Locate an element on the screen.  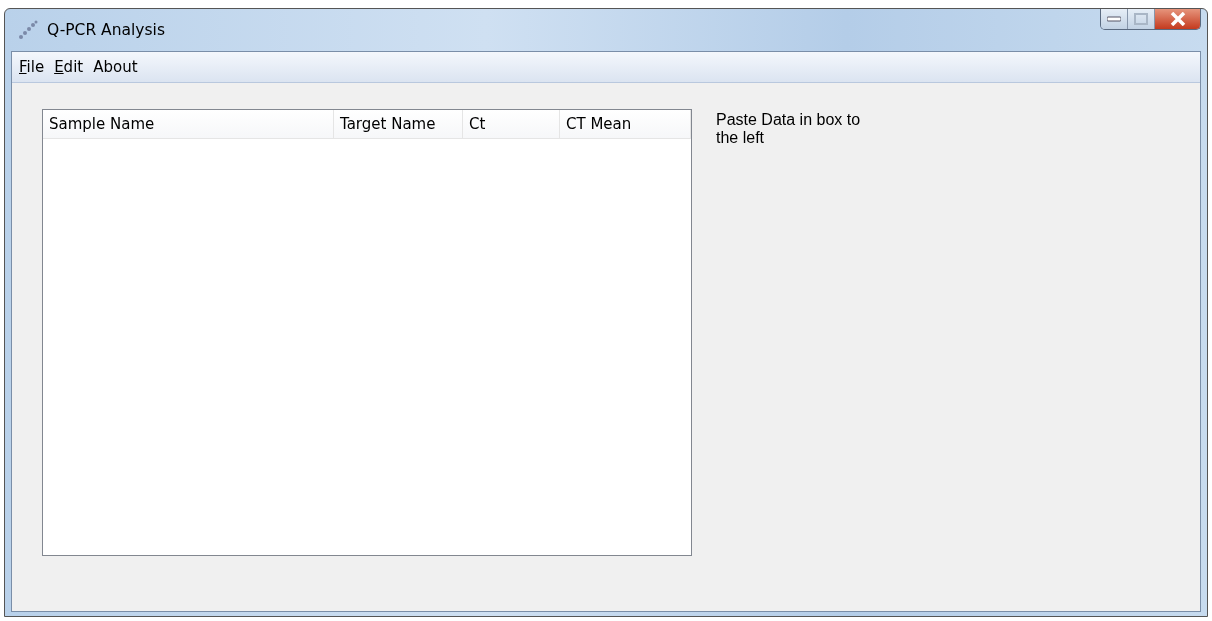
maximize-button is located at coordinates (1141, 19).